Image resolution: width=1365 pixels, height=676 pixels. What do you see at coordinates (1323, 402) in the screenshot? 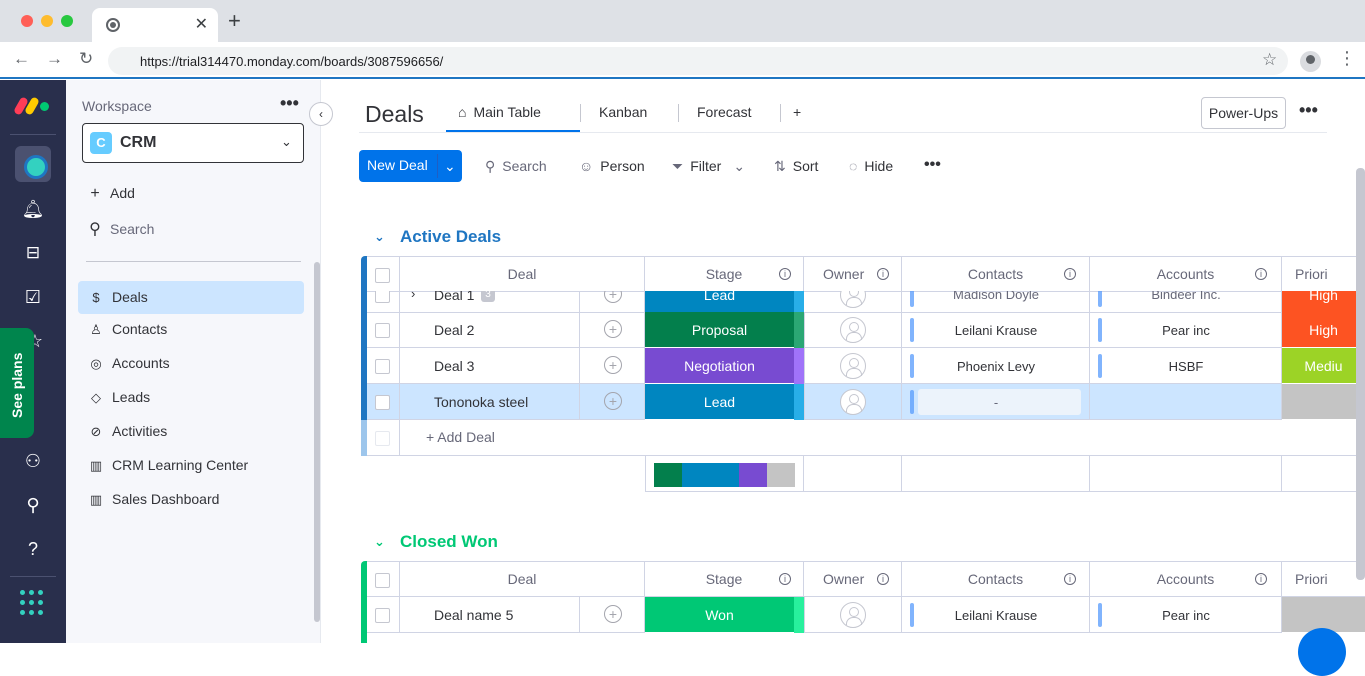
I see `priority-status-cell` at bounding box center [1323, 402].